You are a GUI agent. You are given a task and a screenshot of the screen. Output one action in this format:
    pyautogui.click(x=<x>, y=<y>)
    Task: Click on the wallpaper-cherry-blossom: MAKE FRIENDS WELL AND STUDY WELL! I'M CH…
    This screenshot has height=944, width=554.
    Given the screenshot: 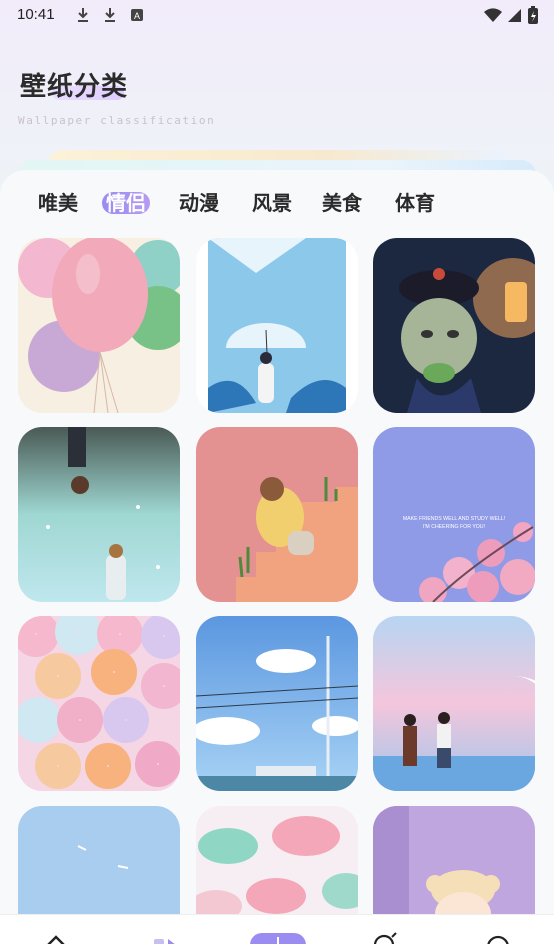 What is the action you would take?
    pyautogui.click(x=454, y=514)
    